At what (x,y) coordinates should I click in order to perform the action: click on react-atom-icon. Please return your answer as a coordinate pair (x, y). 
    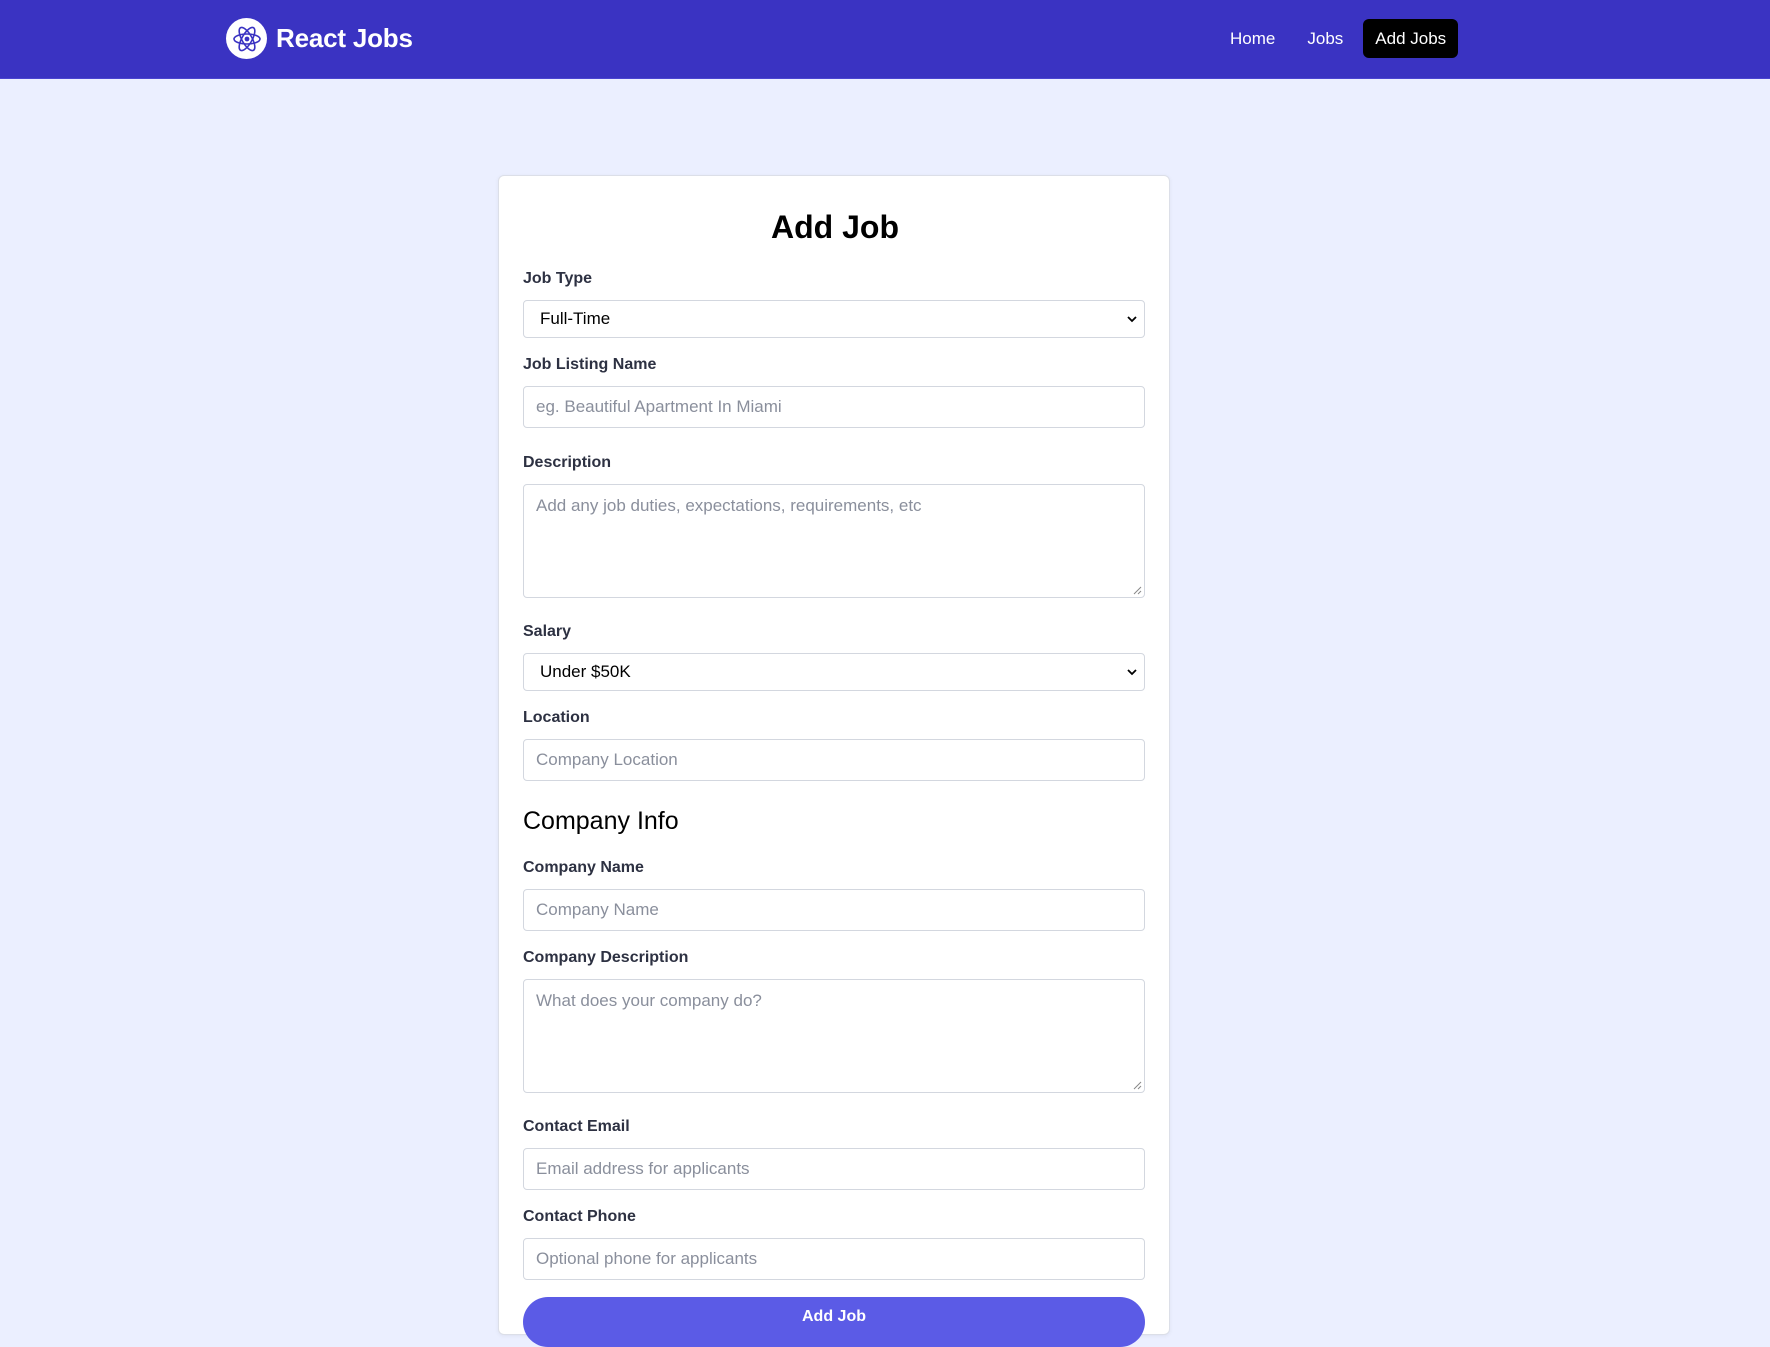
    Looking at the image, I should click on (246, 38).